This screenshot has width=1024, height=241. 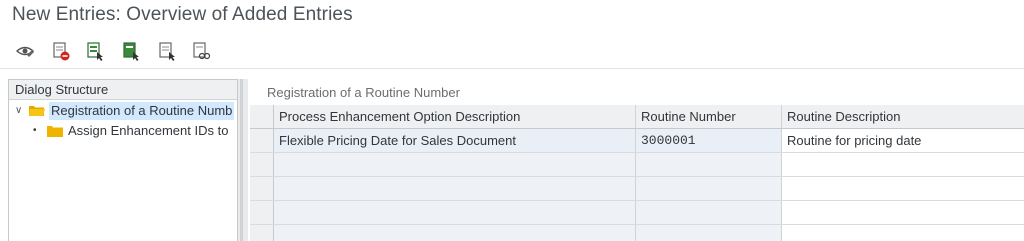 I want to click on title-bar: New Entries: Overview of Added Entries, so click(x=512, y=16).